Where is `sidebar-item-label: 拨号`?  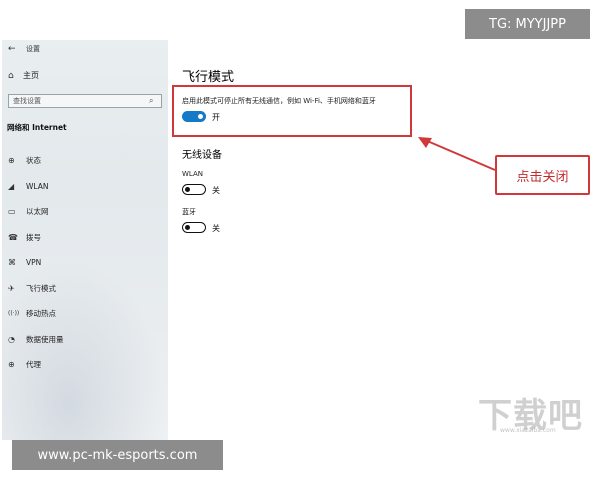
sidebar-item-label: 拨号 is located at coordinates (33, 237).